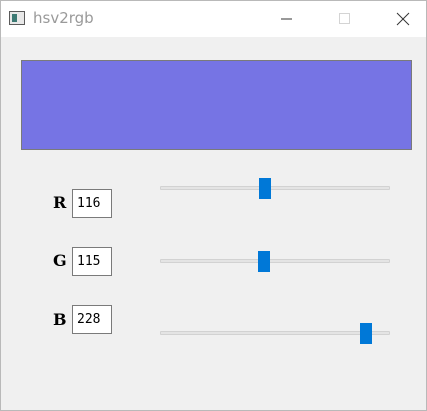  Describe the element at coordinates (263, 261) in the screenshot. I see `green-slider-thumb` at that location.